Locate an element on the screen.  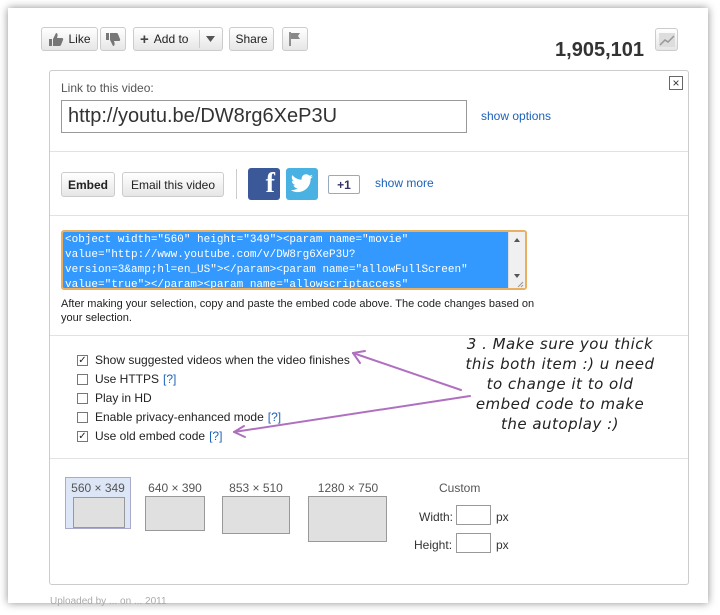
annotation-arrows is located at coordinates (352, 394).